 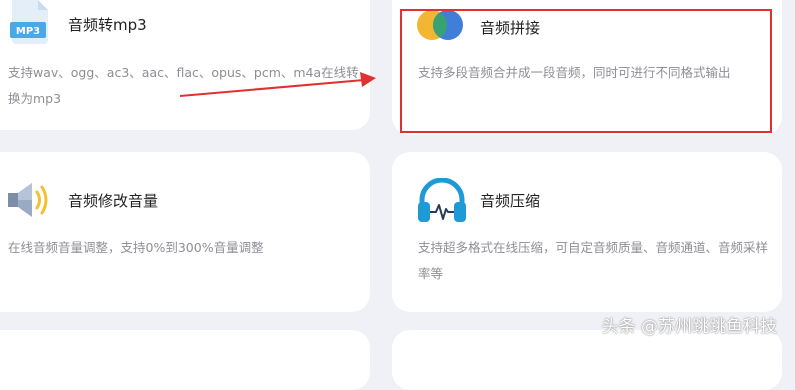 I want to click on card-partial-bottom-left, so click(x=185, y=360).